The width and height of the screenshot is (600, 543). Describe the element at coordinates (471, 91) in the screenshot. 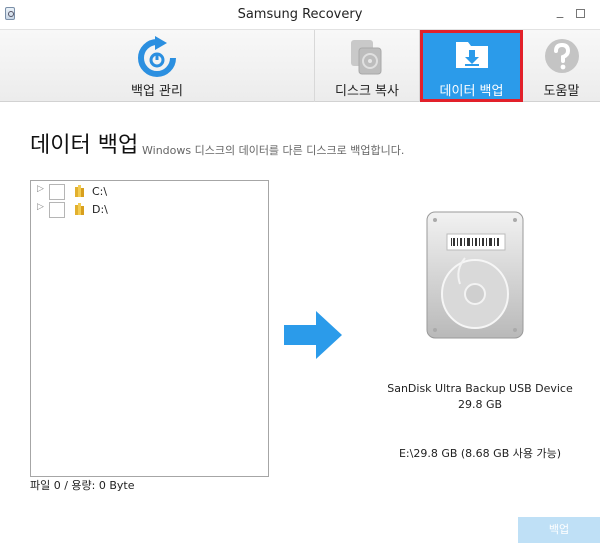

I see `tab-data-backup-label: 데이터 백업` at that location.